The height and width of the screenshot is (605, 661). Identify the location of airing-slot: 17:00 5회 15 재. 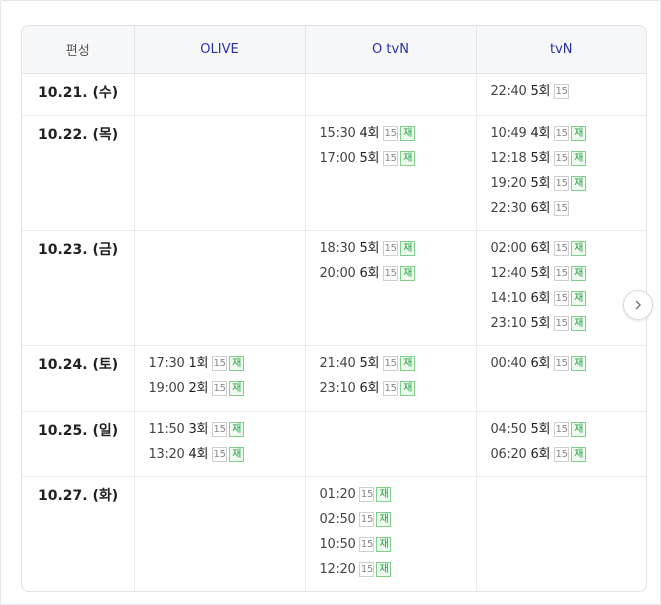
(398, 161).